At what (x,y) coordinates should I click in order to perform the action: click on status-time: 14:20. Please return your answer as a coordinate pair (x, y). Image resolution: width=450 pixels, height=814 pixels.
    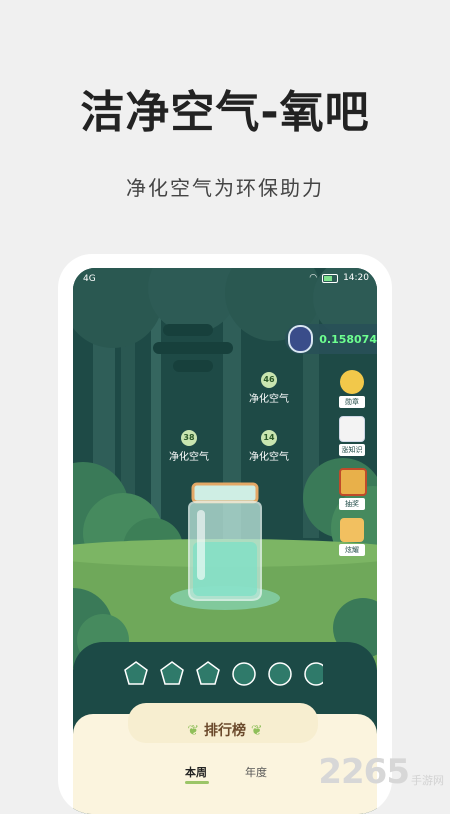
    Looking at the image, I should click on (356, 278).